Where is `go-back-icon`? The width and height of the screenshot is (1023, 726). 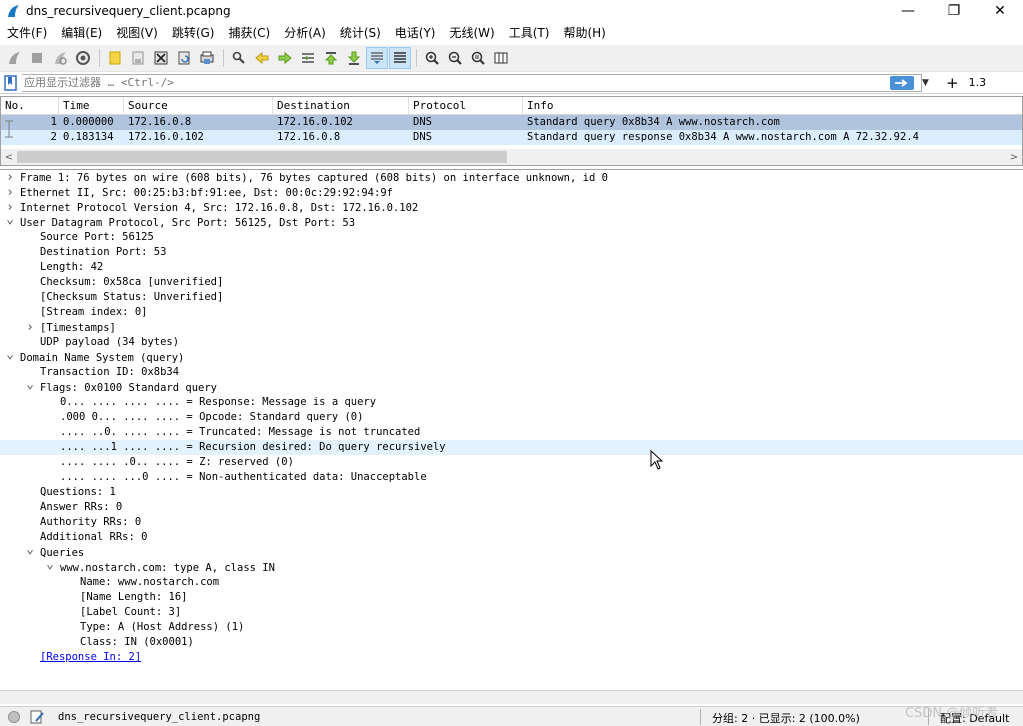 go-back-icon is located at coordinates (262, 58).